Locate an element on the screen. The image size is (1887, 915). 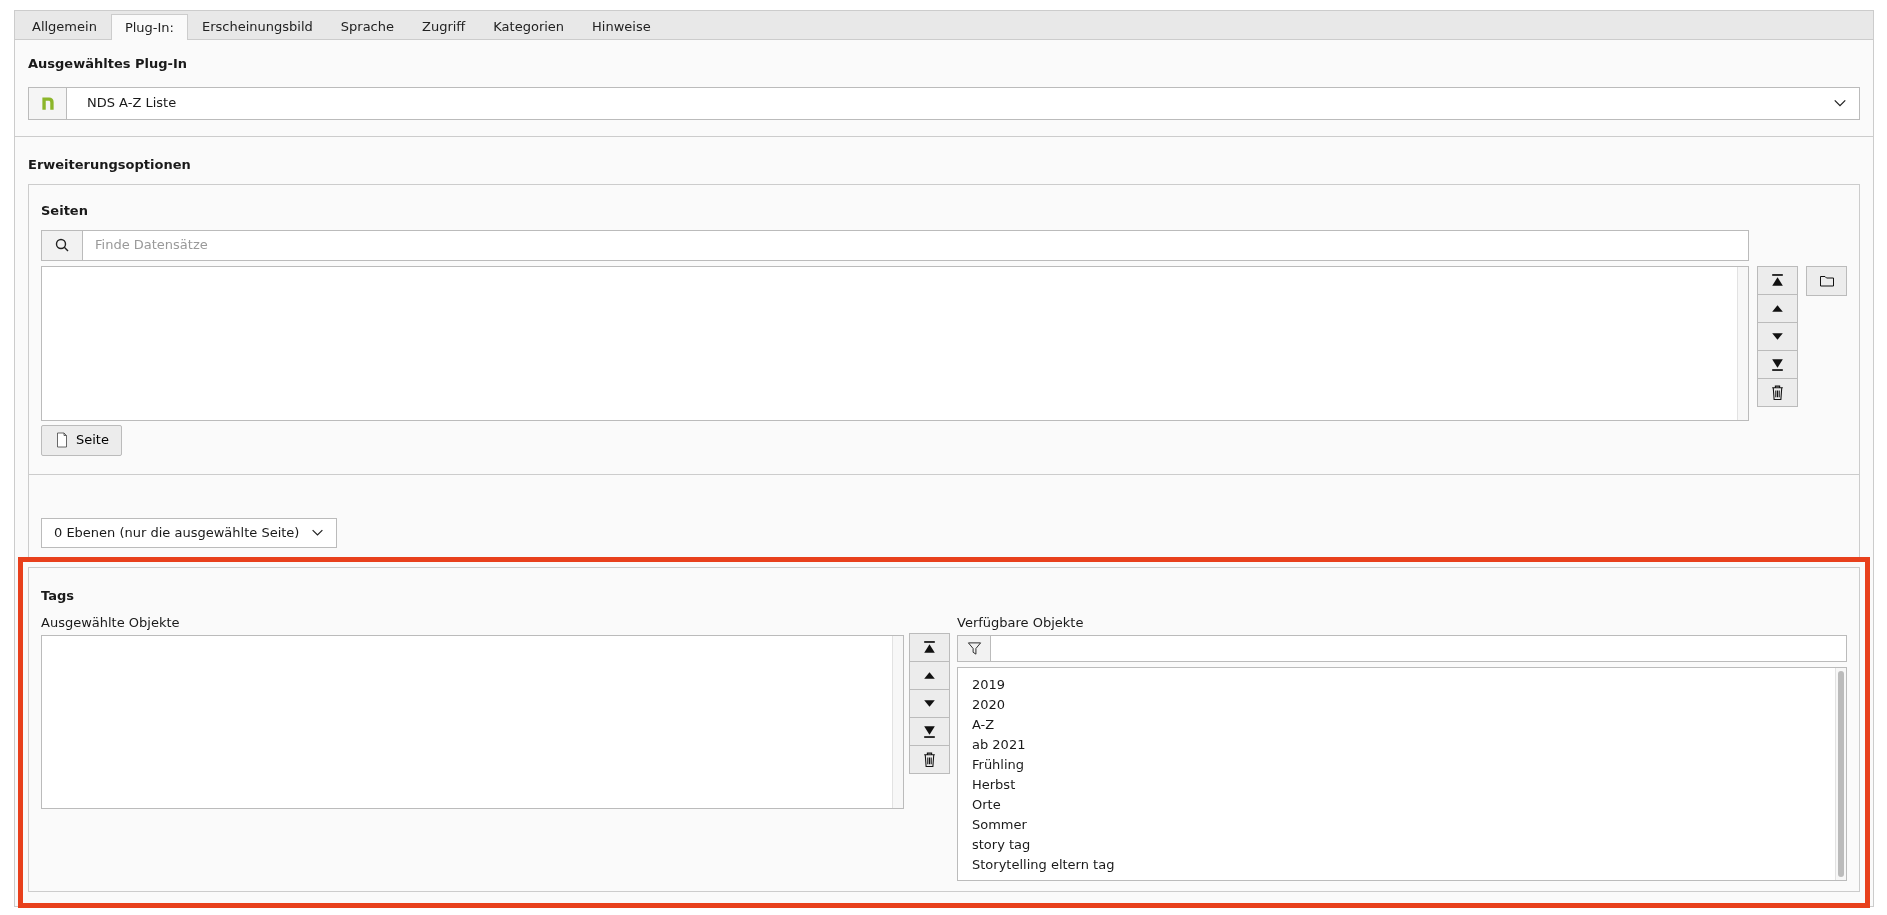
list-item: story tag is located at coordinates (1396, 844).